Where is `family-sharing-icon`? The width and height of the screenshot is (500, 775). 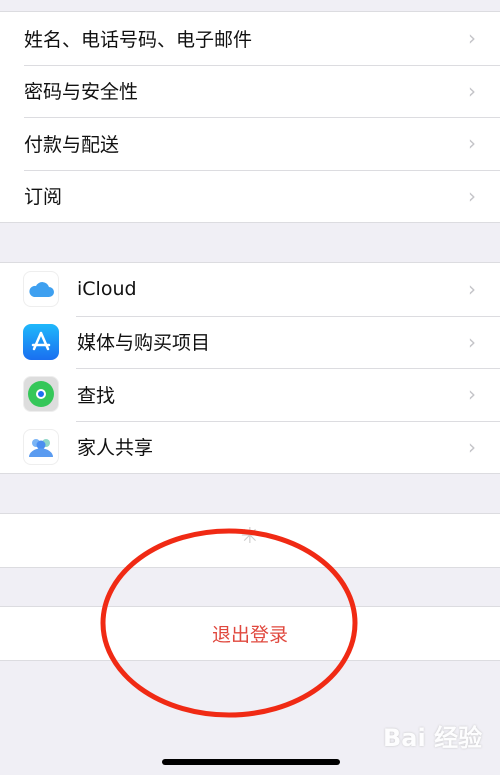
family-sharing-icon is located at coordinates (41, 446).